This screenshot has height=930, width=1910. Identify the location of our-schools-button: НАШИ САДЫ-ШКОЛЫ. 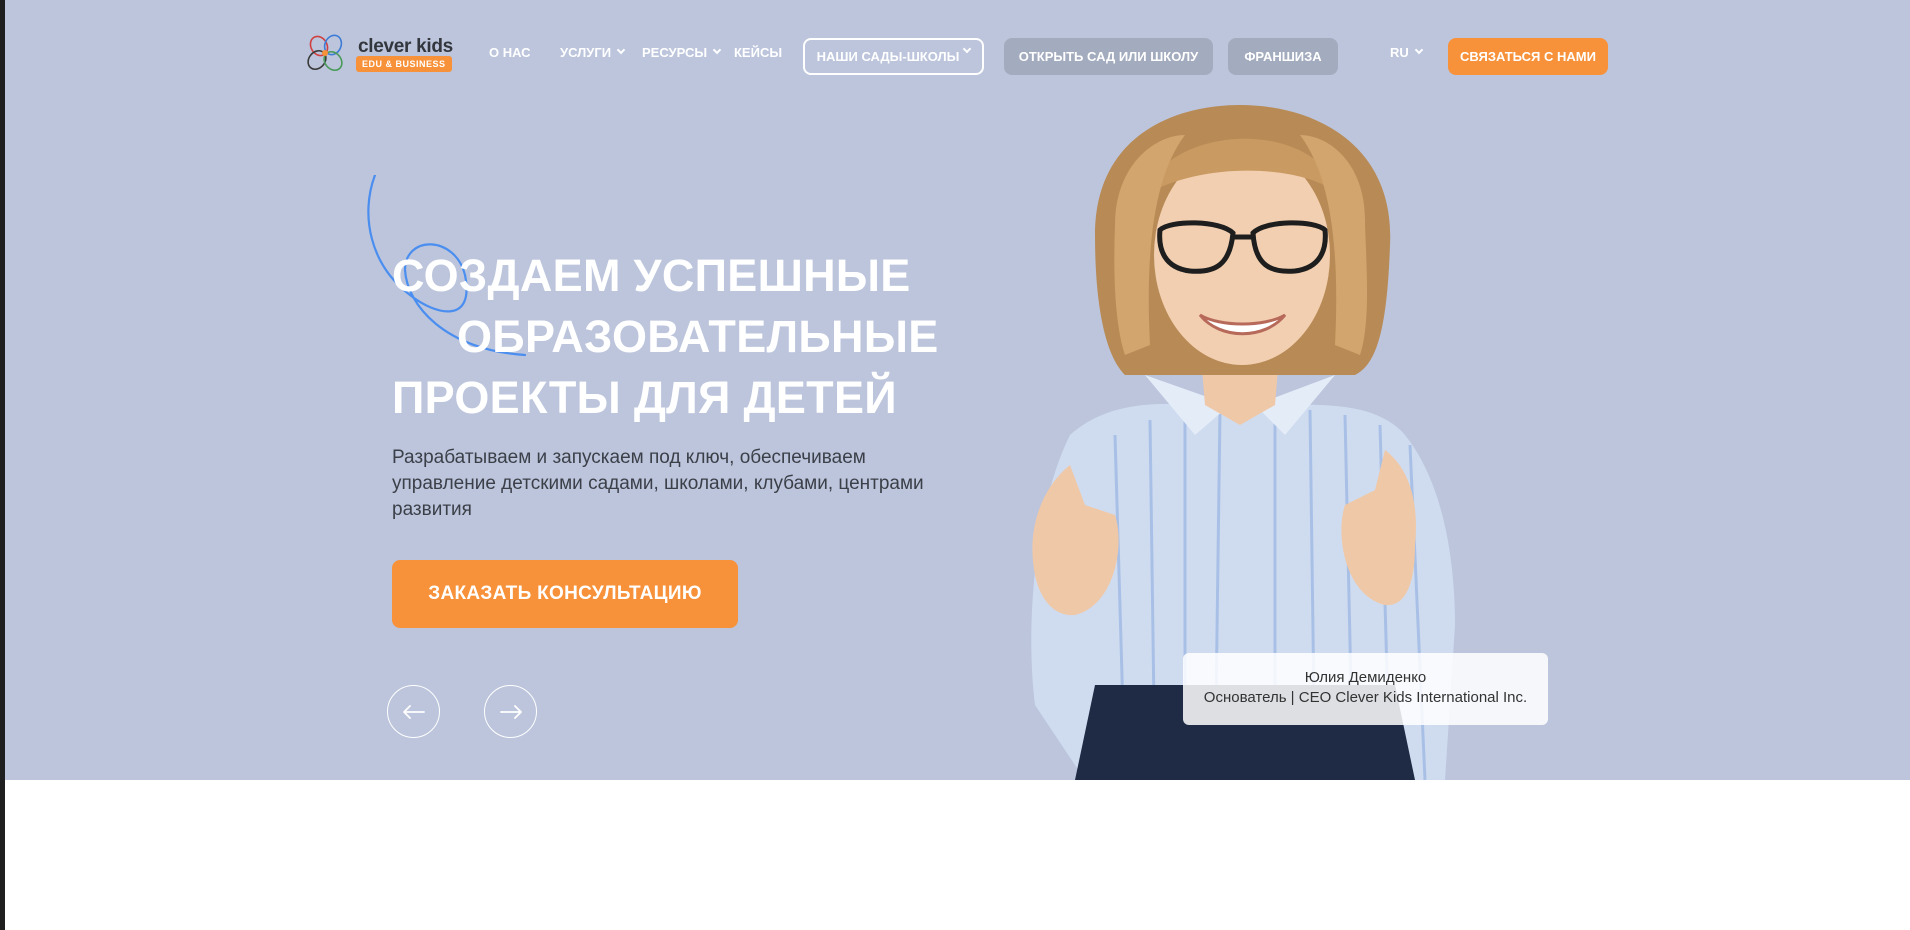
(893, 56).